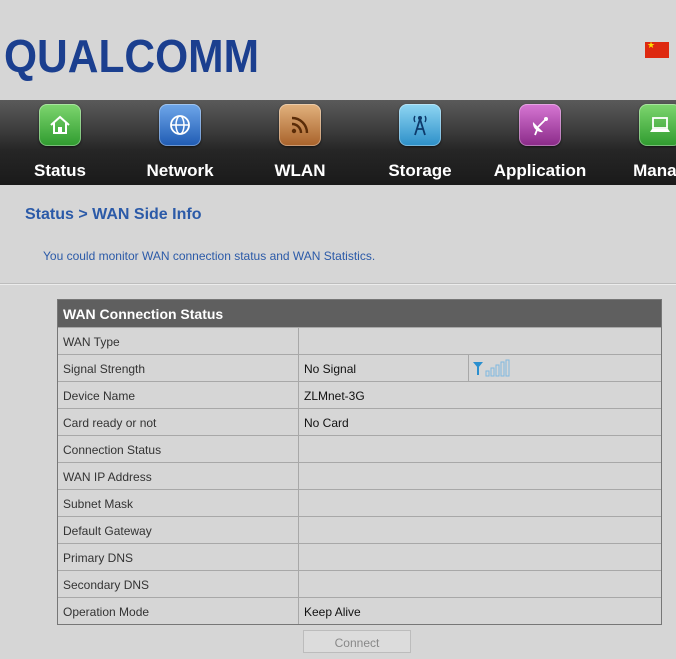 The width and height of the screenshot is (676, 659). What do you see at coordinates (657, 125) in the screenshot?
I see `laptop-icon` at bounding box center [657, 125].